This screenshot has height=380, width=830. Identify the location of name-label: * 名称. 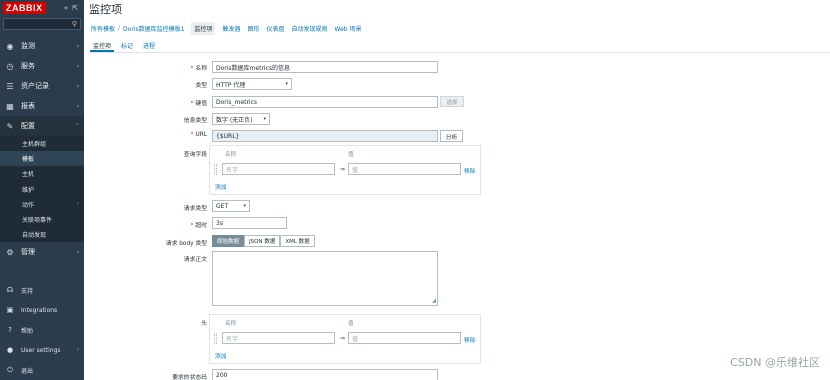
(198, 69).